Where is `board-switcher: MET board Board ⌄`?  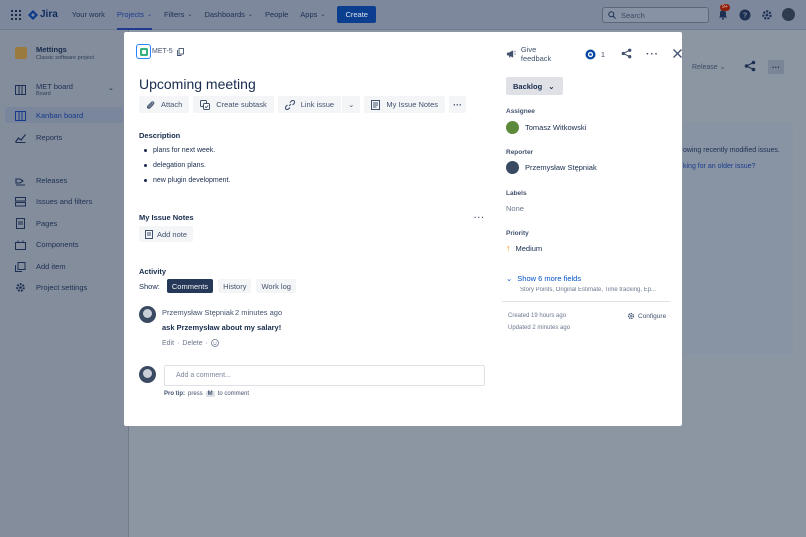
board-switcher: MET board Board ⌄ is located at coordinates (64, 89).